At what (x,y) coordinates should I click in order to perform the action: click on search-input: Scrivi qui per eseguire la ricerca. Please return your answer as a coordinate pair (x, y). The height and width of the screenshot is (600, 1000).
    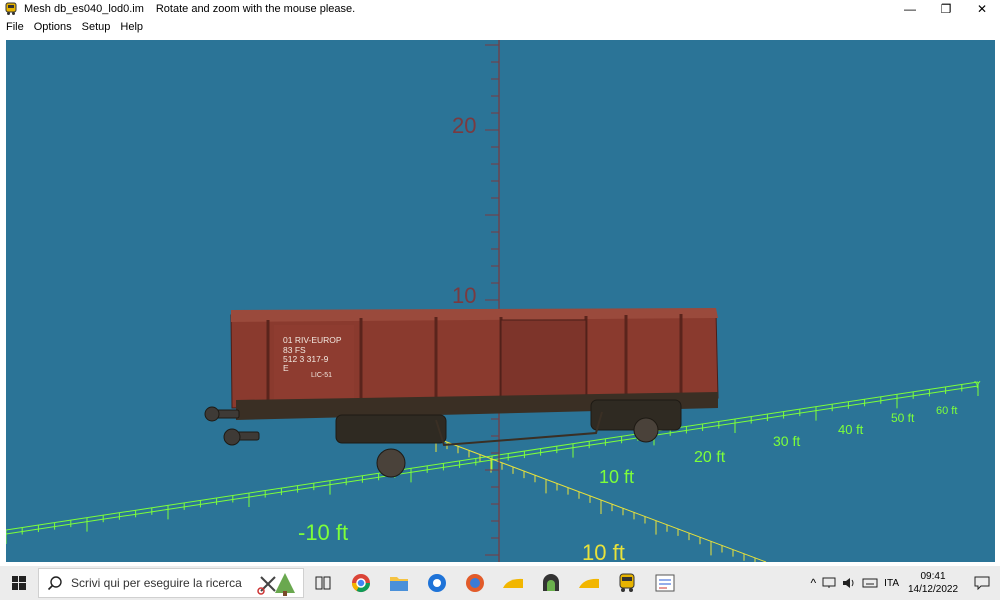
    Looking at the image, I should click on (171, 583).